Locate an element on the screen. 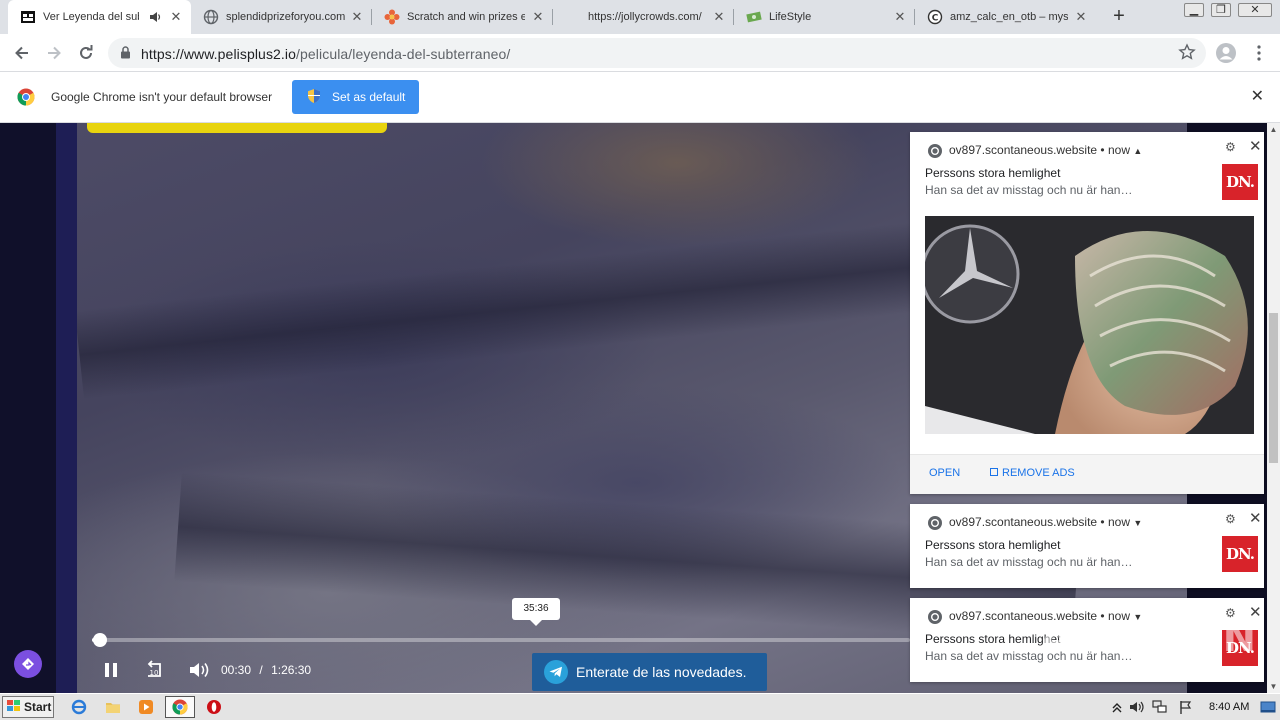 This screenshot has height=720, width=1280. tab-amz-calc: C amz_calc_en_otb – mysi ✕ is located at coordinates (1005, 17).